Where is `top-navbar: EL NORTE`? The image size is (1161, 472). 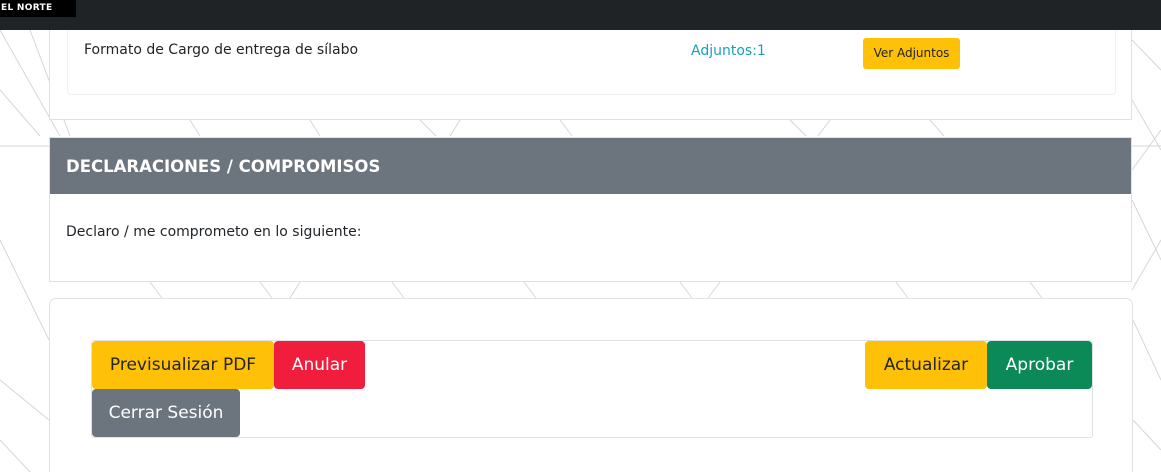 top-navbar: EL NORTE is located at coordinates (580, 15).